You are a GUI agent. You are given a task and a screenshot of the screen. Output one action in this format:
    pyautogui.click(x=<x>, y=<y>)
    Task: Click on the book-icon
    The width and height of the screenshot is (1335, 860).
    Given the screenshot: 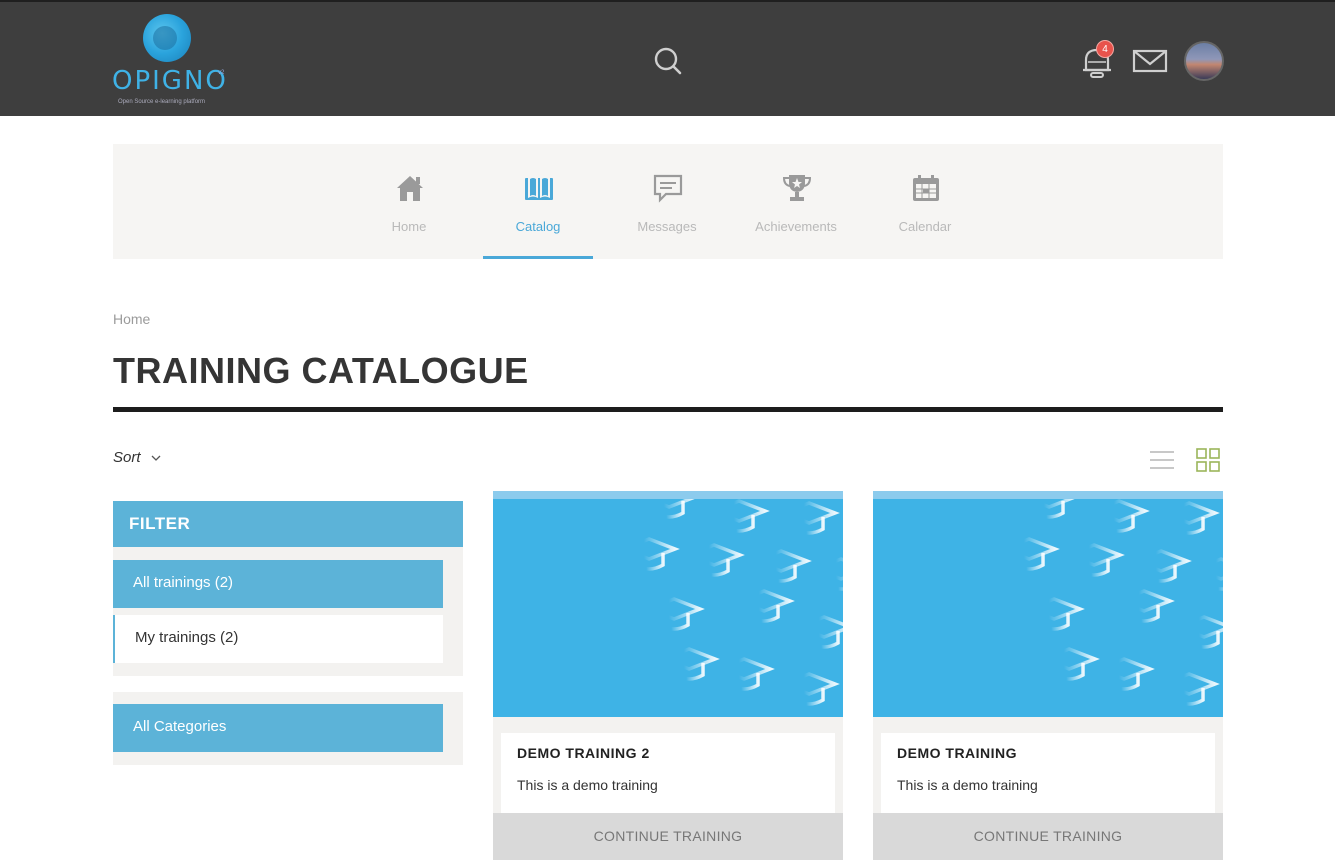 What is the action you would take?
    pyautogui.click(x=539, y=188)
    